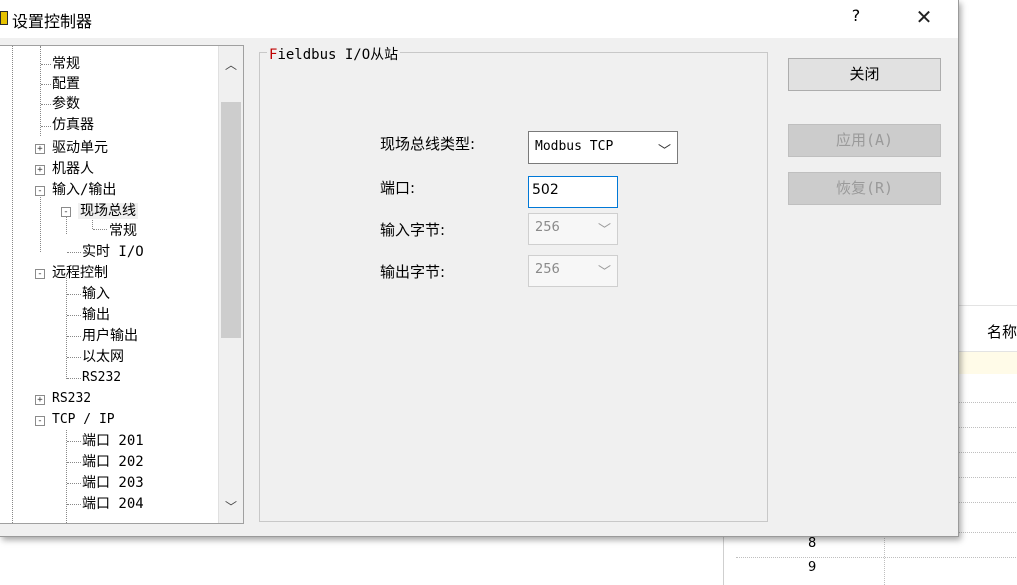 The height and width of the screenshot is (585, 1017). I want to click on tree-item-port-203: 端口 203, so click(113, 483).